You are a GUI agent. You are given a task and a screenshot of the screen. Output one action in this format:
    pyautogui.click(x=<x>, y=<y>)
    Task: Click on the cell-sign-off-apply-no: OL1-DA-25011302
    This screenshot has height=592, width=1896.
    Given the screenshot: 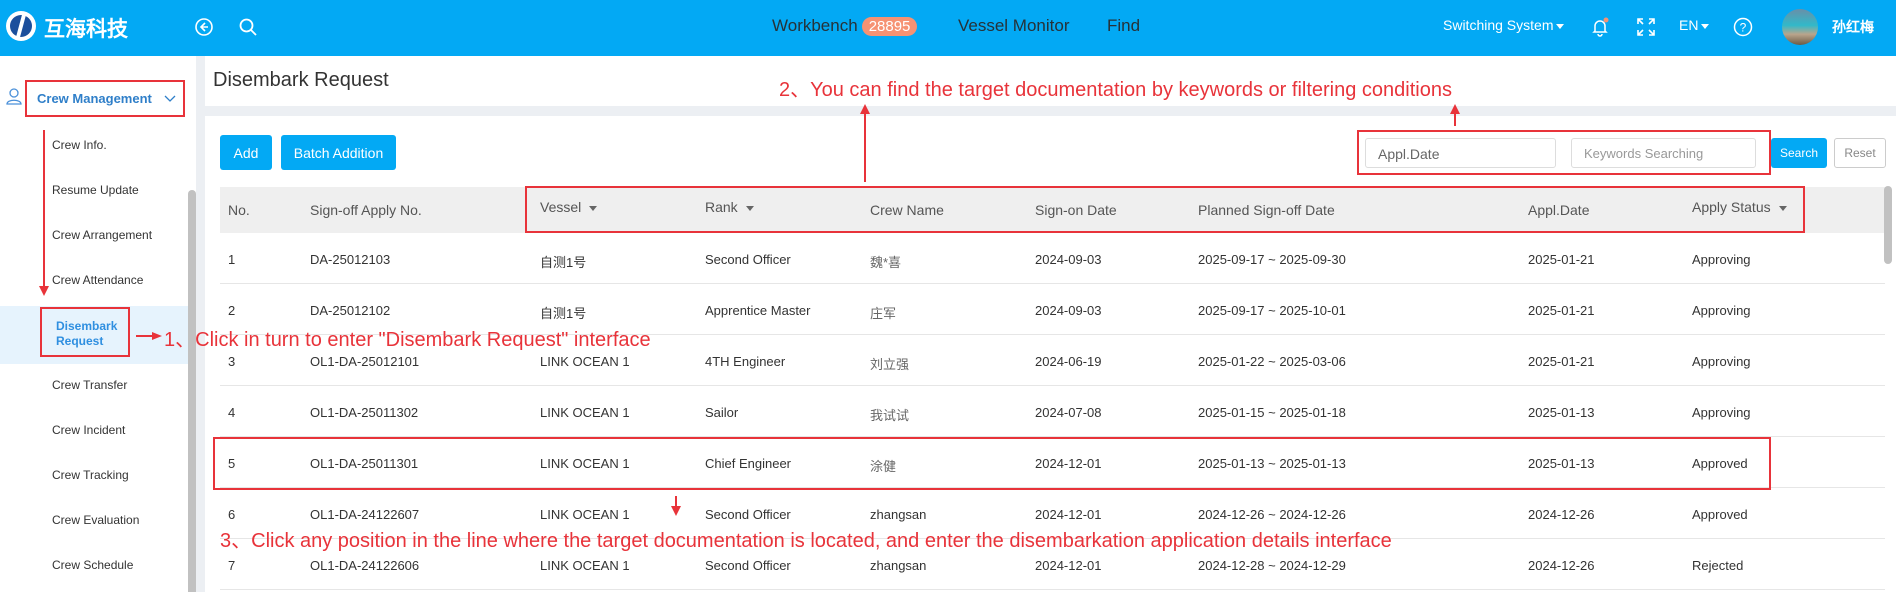 What is the action you would take?
    pyautogui.click(x=364, y=412)
    